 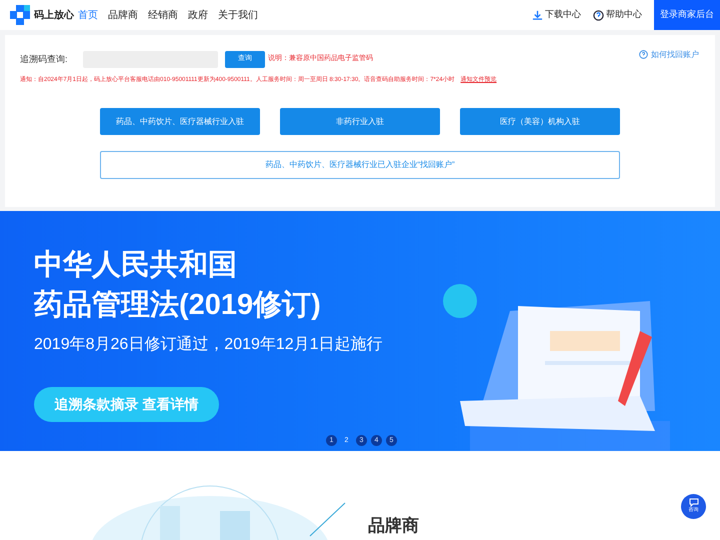 I want to click on entry-button: 医疗（美容）机构入驻, so click(x=540, y=121).